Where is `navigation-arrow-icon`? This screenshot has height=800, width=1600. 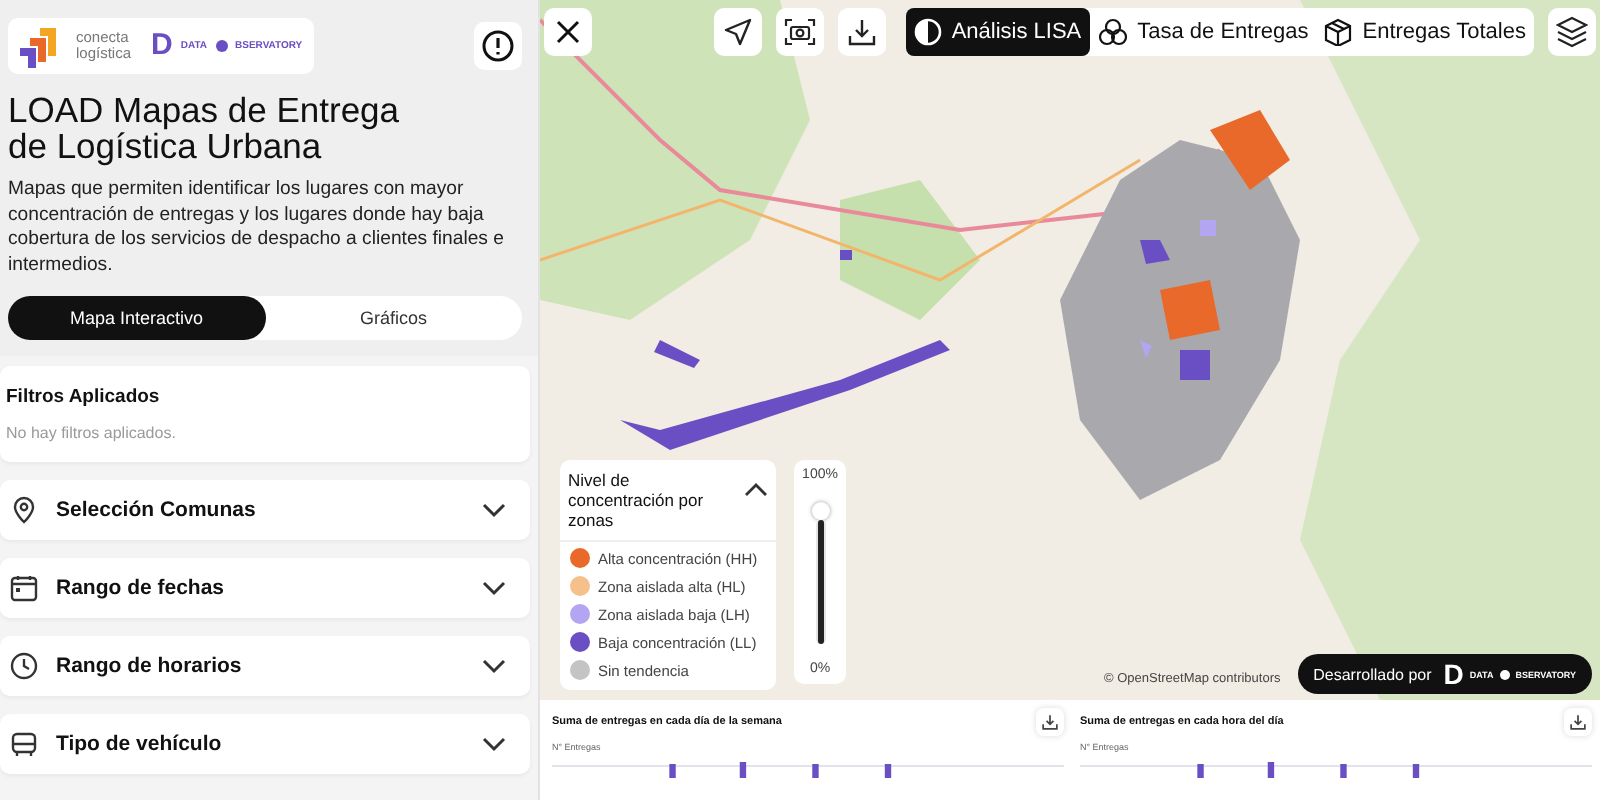 navigation-arrow-icon is located at coordinates (737, 32).